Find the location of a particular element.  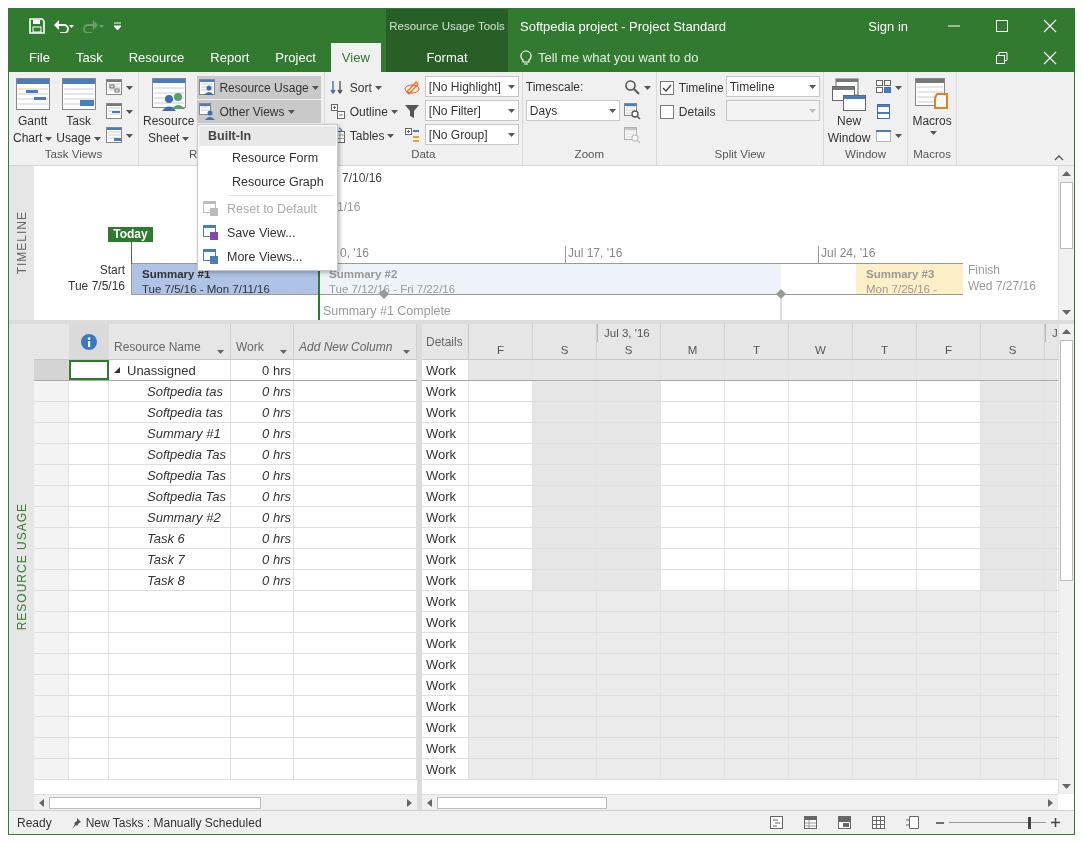

search-icon is located at coordinates (632, 87).